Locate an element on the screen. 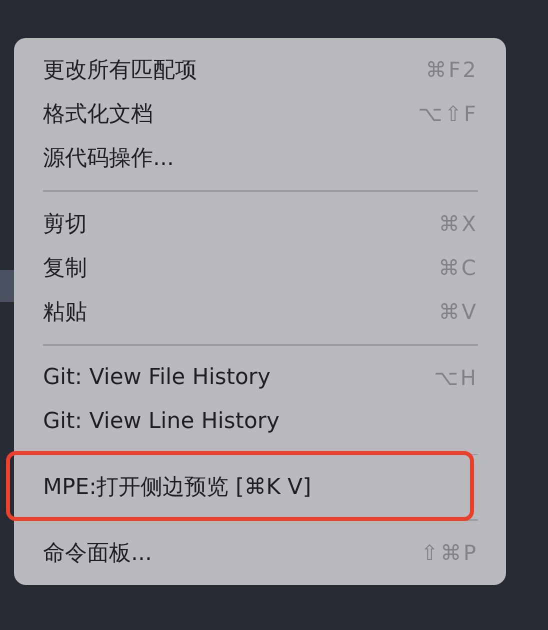 Image resolution: width=548 pixels, height=630 pixels. menu-item-label: Git: View Line History is located at coordinates (161, 421).